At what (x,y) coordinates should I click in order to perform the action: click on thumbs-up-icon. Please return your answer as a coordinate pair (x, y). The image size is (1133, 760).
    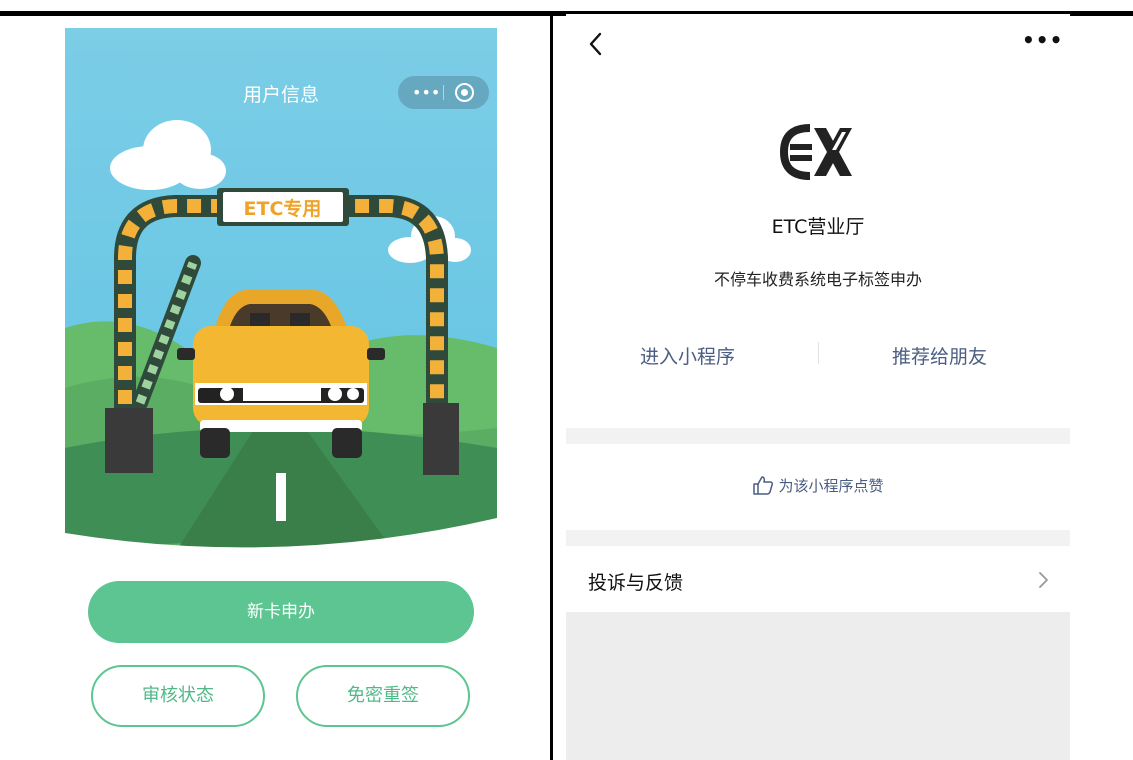
    Looking at the image, I should click on (763, 485).